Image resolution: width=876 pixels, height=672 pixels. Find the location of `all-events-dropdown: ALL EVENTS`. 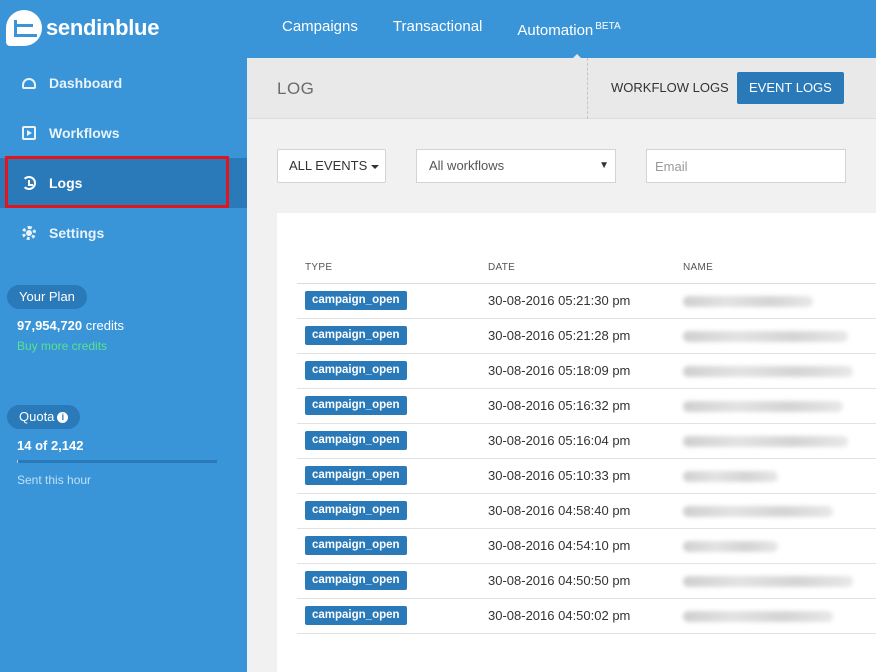

all-events-dropdown: ALL EVENTS is located at coordinates (331, 166).